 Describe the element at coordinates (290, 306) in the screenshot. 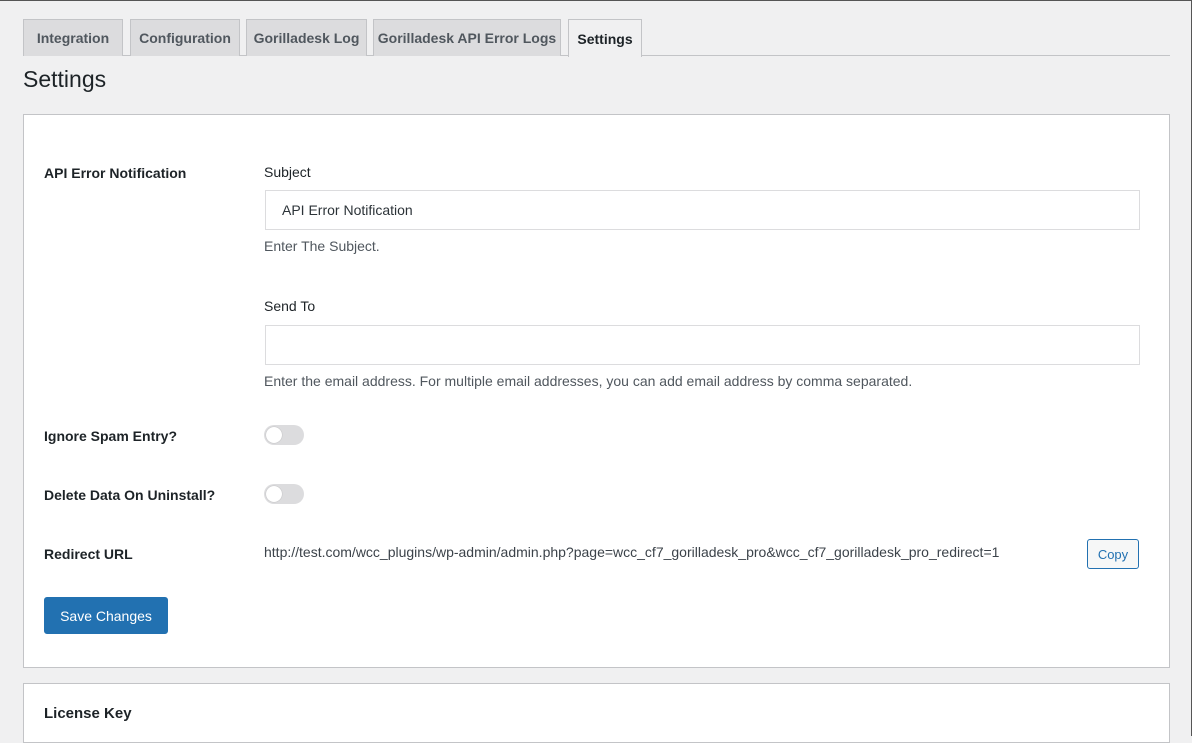

I see `send-to-label: Send To` at that location.